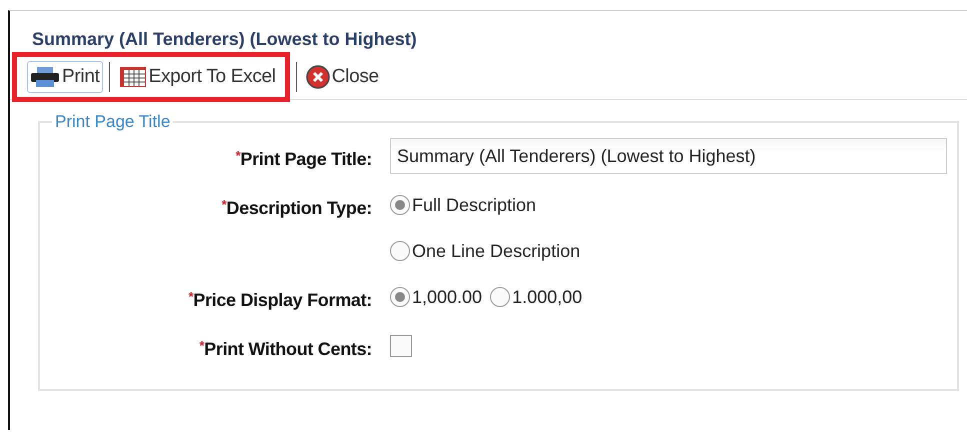 The height and width of the screenshot is (432, 967). Describe the element at coordinates (296, 208) in the screenshot. I see `field-label: $^{*}$Description Type:` at that location.